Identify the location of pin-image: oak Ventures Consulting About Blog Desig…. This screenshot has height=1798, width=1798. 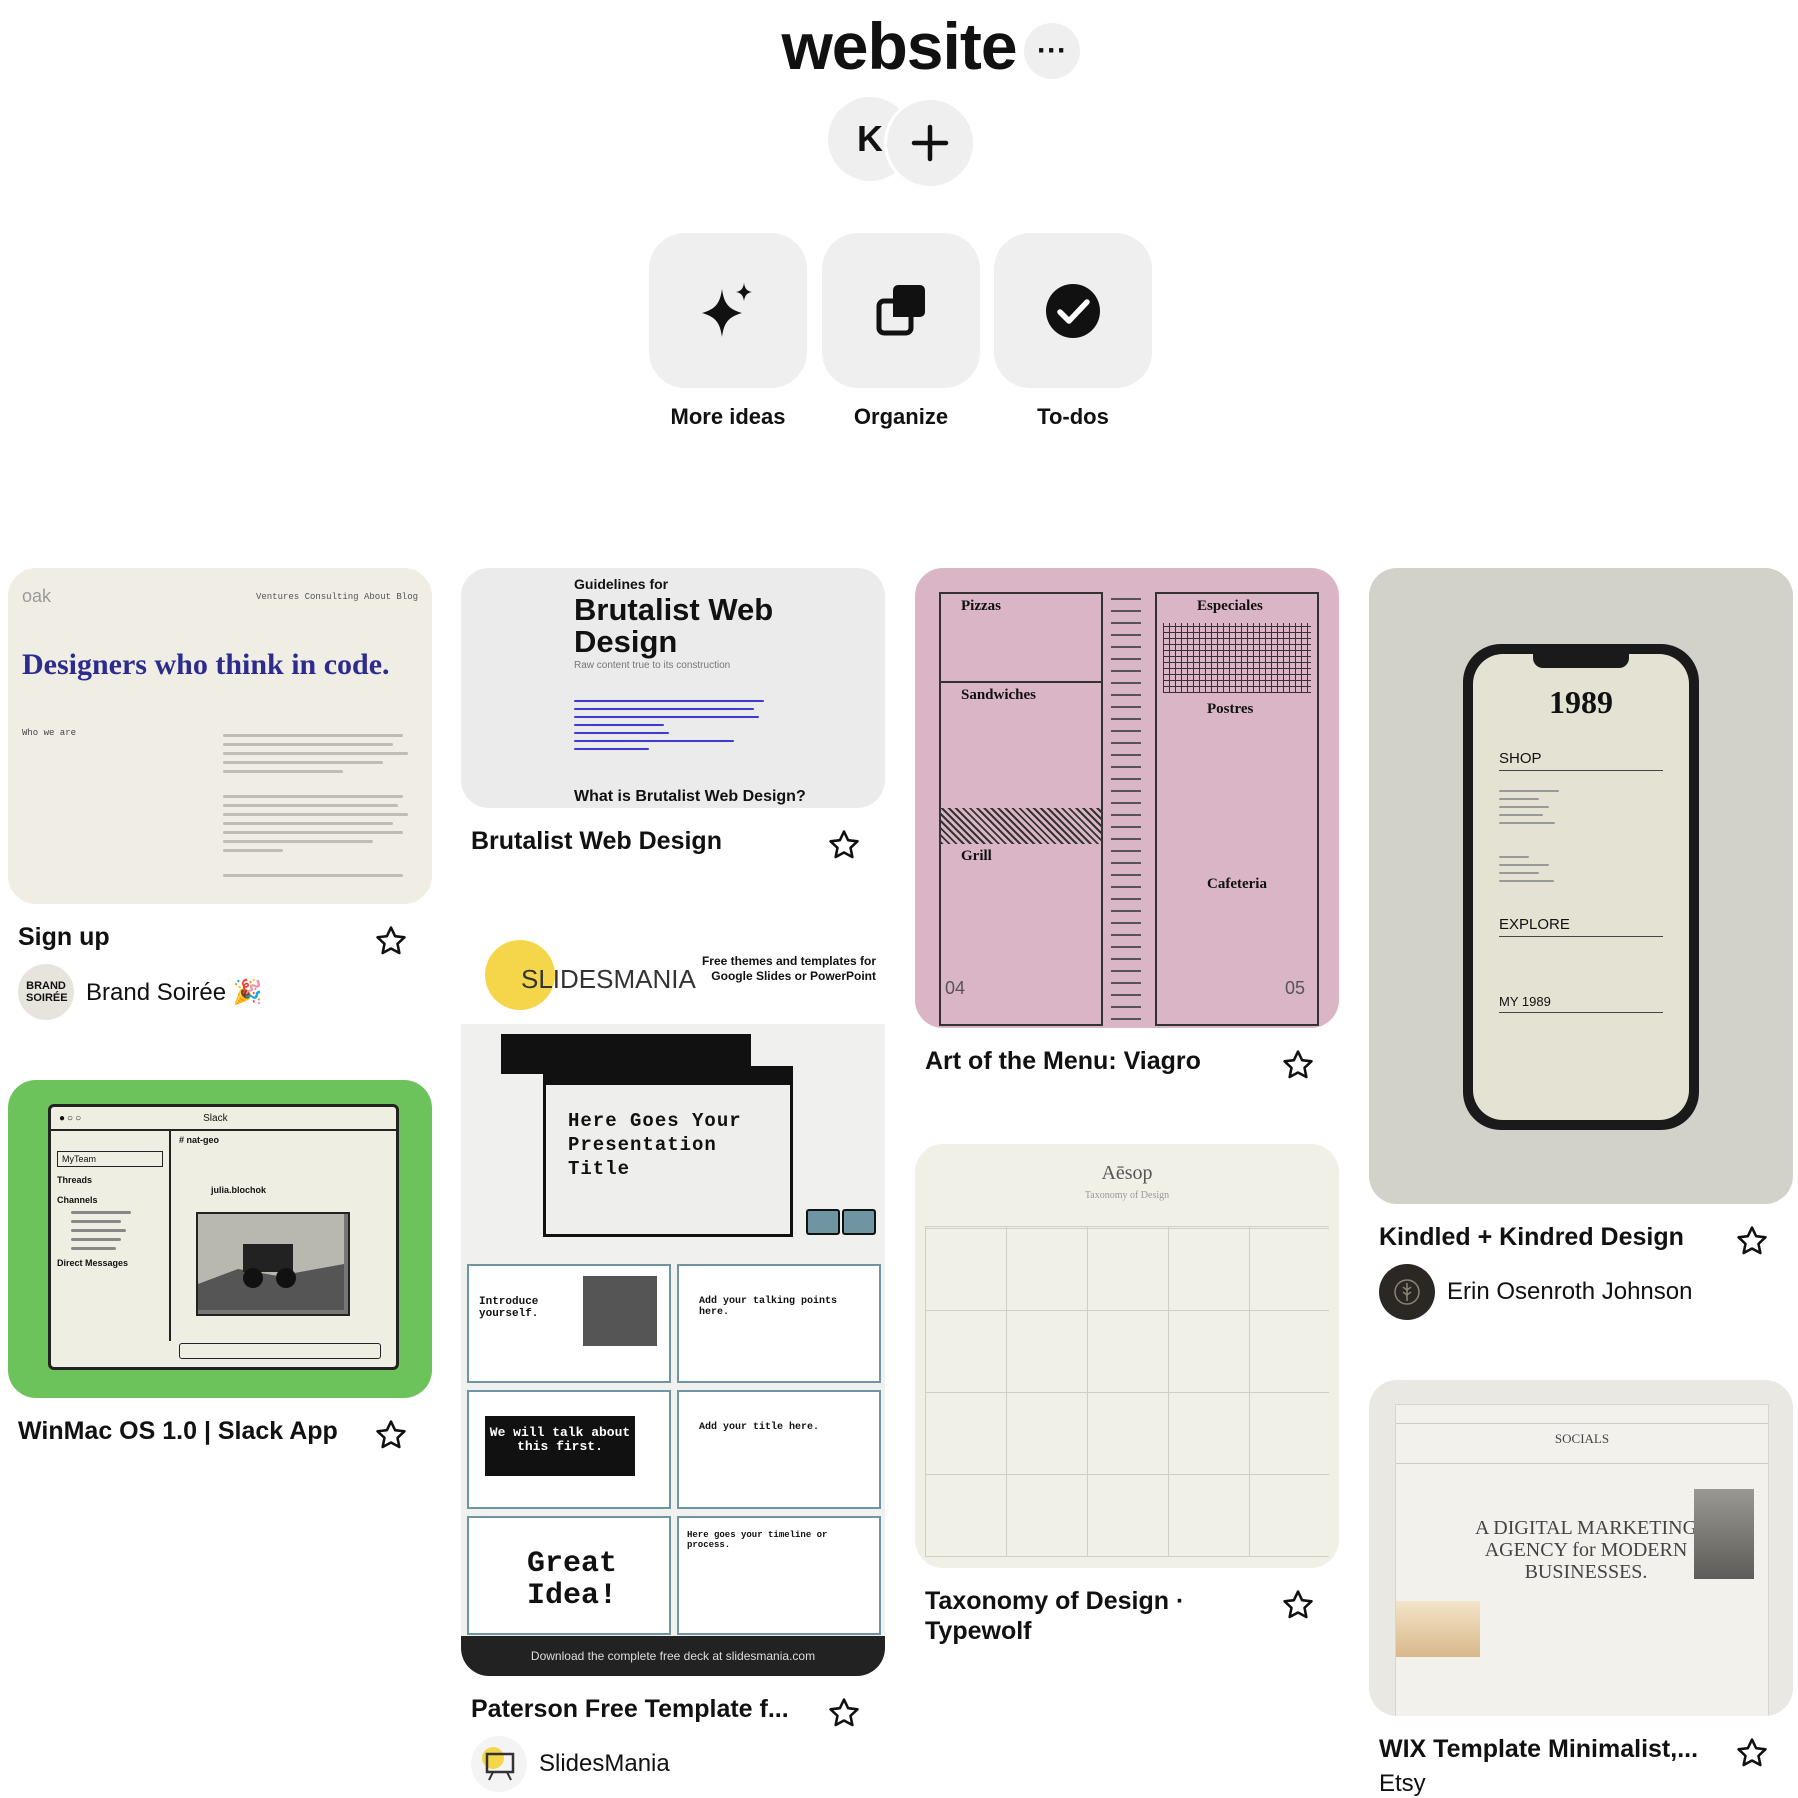
(220, 736).